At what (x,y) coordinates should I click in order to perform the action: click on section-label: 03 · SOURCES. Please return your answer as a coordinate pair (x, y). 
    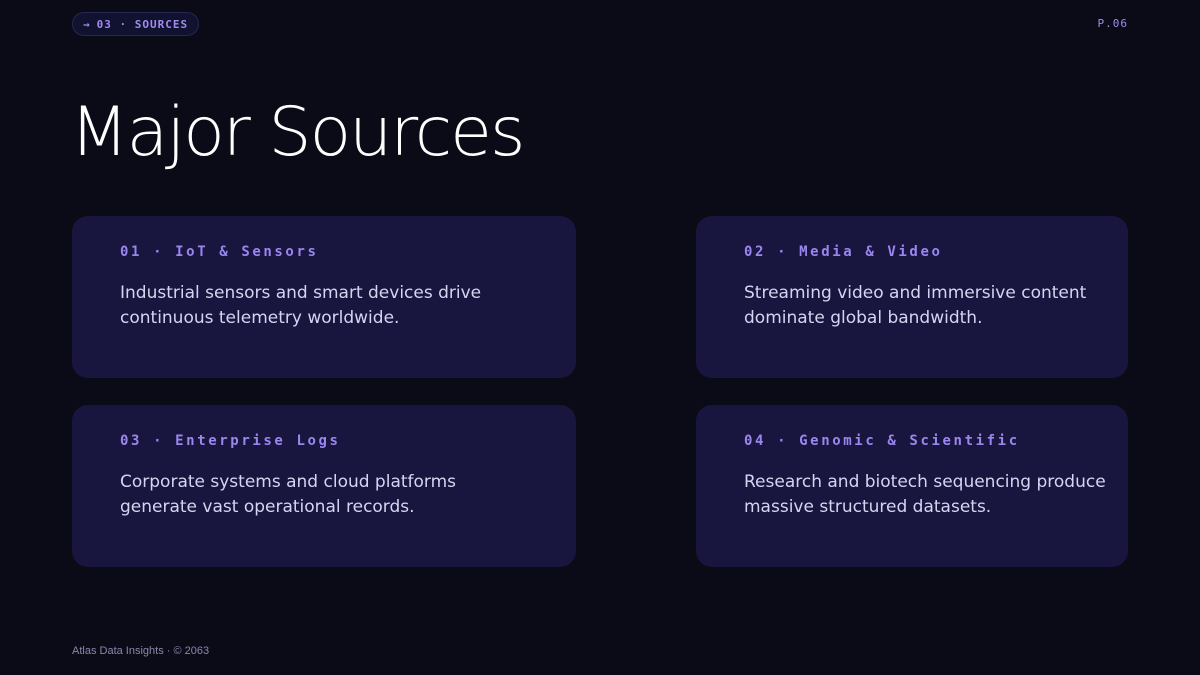
    Looking at the image, I should click on (142, 24).